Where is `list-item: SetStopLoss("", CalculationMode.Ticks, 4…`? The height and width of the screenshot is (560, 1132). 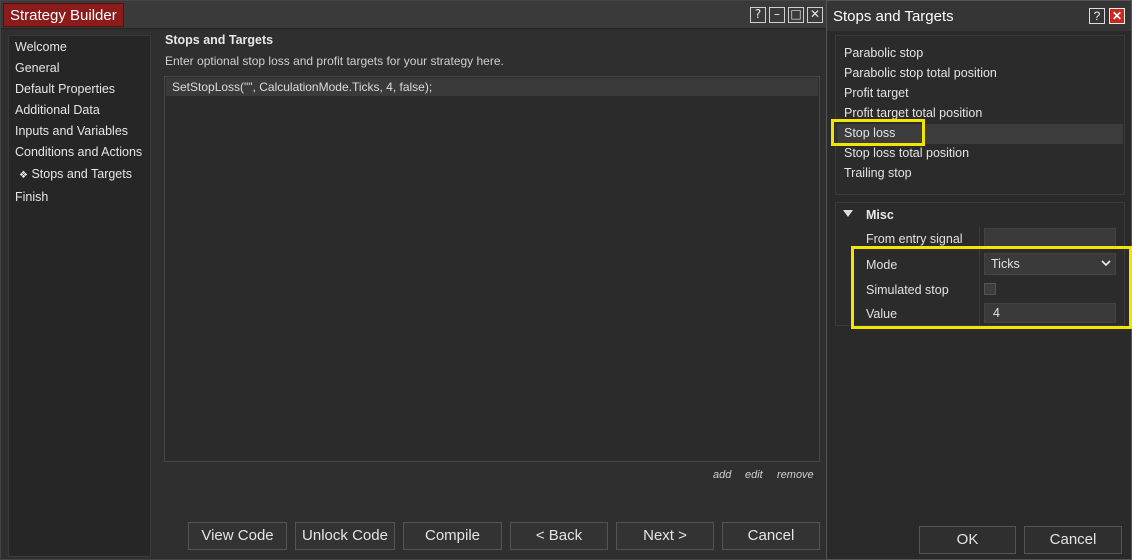
list-item: SetStopLoss("", CalculationMode.Ticks, 4… is located at coordinates (492, 87).